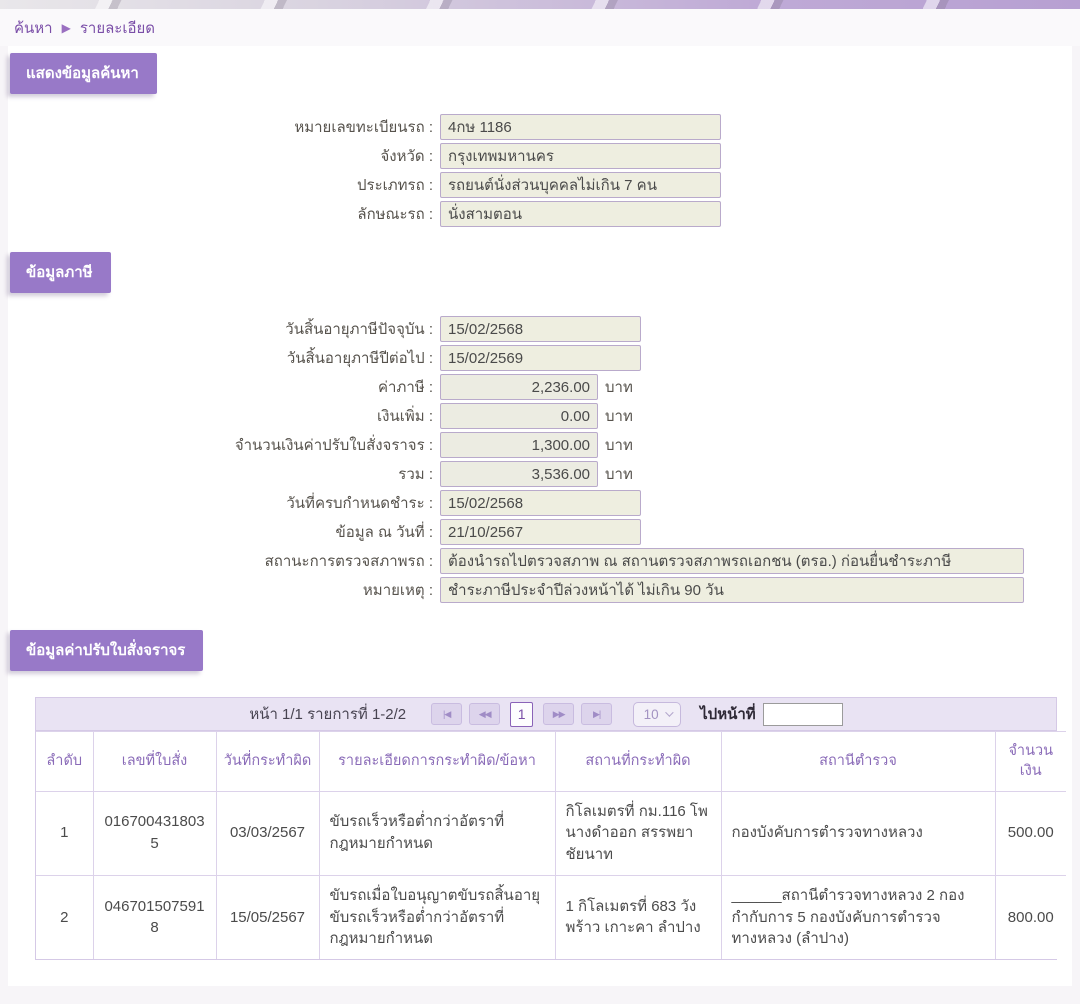 The height and width of the screenshot is (1004, 1080). Describe the element at coordinates (619, 474) in the screenshot. I see `grand-total-unit: บาท` at that location.